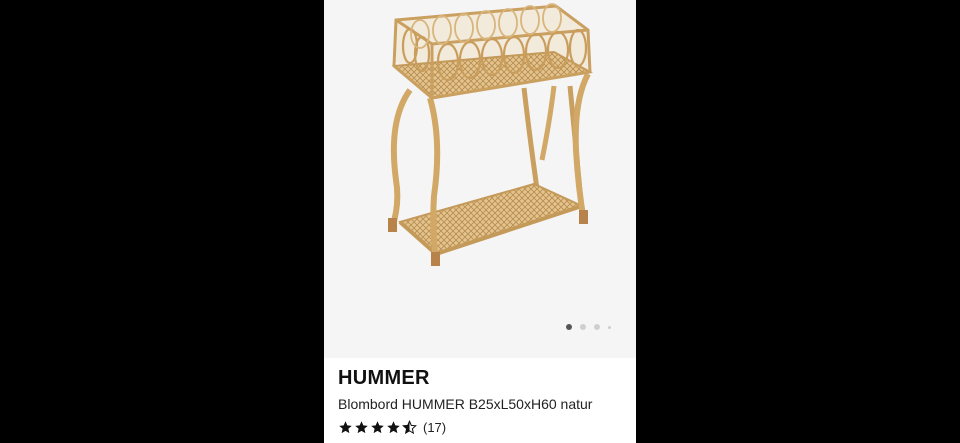 This screenshot has width=960, height=443. I want to click on rating-count: (17), so click(435, 427).